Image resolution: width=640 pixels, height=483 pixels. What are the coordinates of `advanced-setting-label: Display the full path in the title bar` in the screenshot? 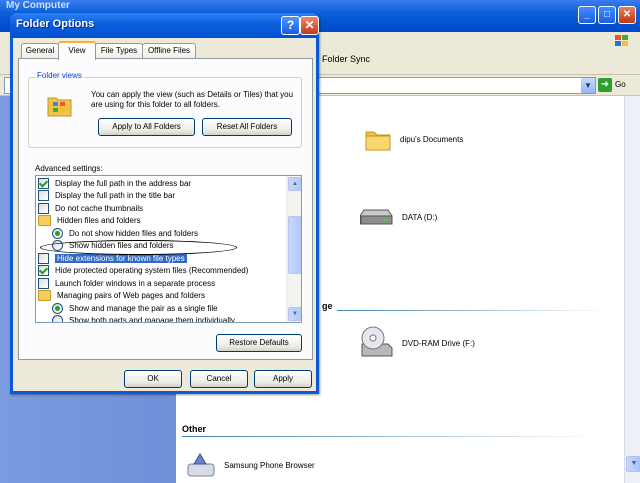 It's located at (115, 195).